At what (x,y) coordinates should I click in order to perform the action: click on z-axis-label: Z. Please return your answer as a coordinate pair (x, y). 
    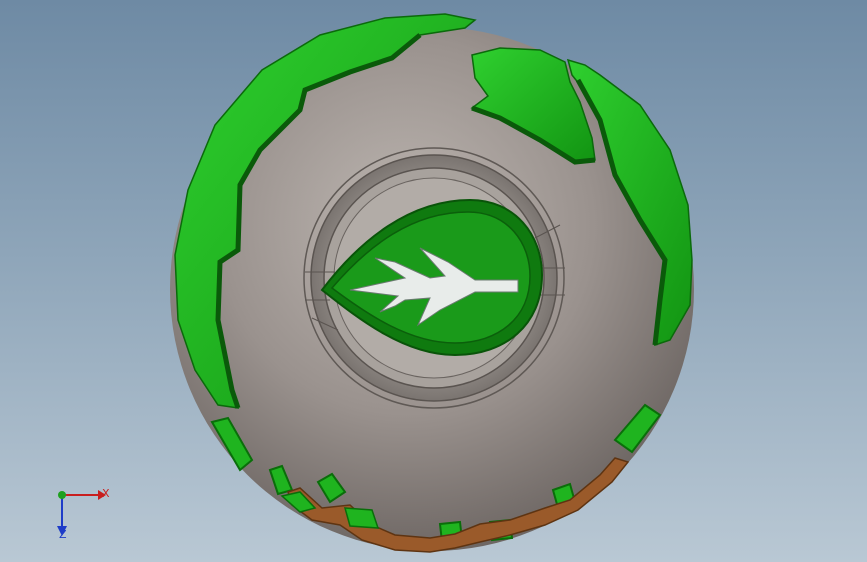
    Looking at the image, I should click on (63, 534).